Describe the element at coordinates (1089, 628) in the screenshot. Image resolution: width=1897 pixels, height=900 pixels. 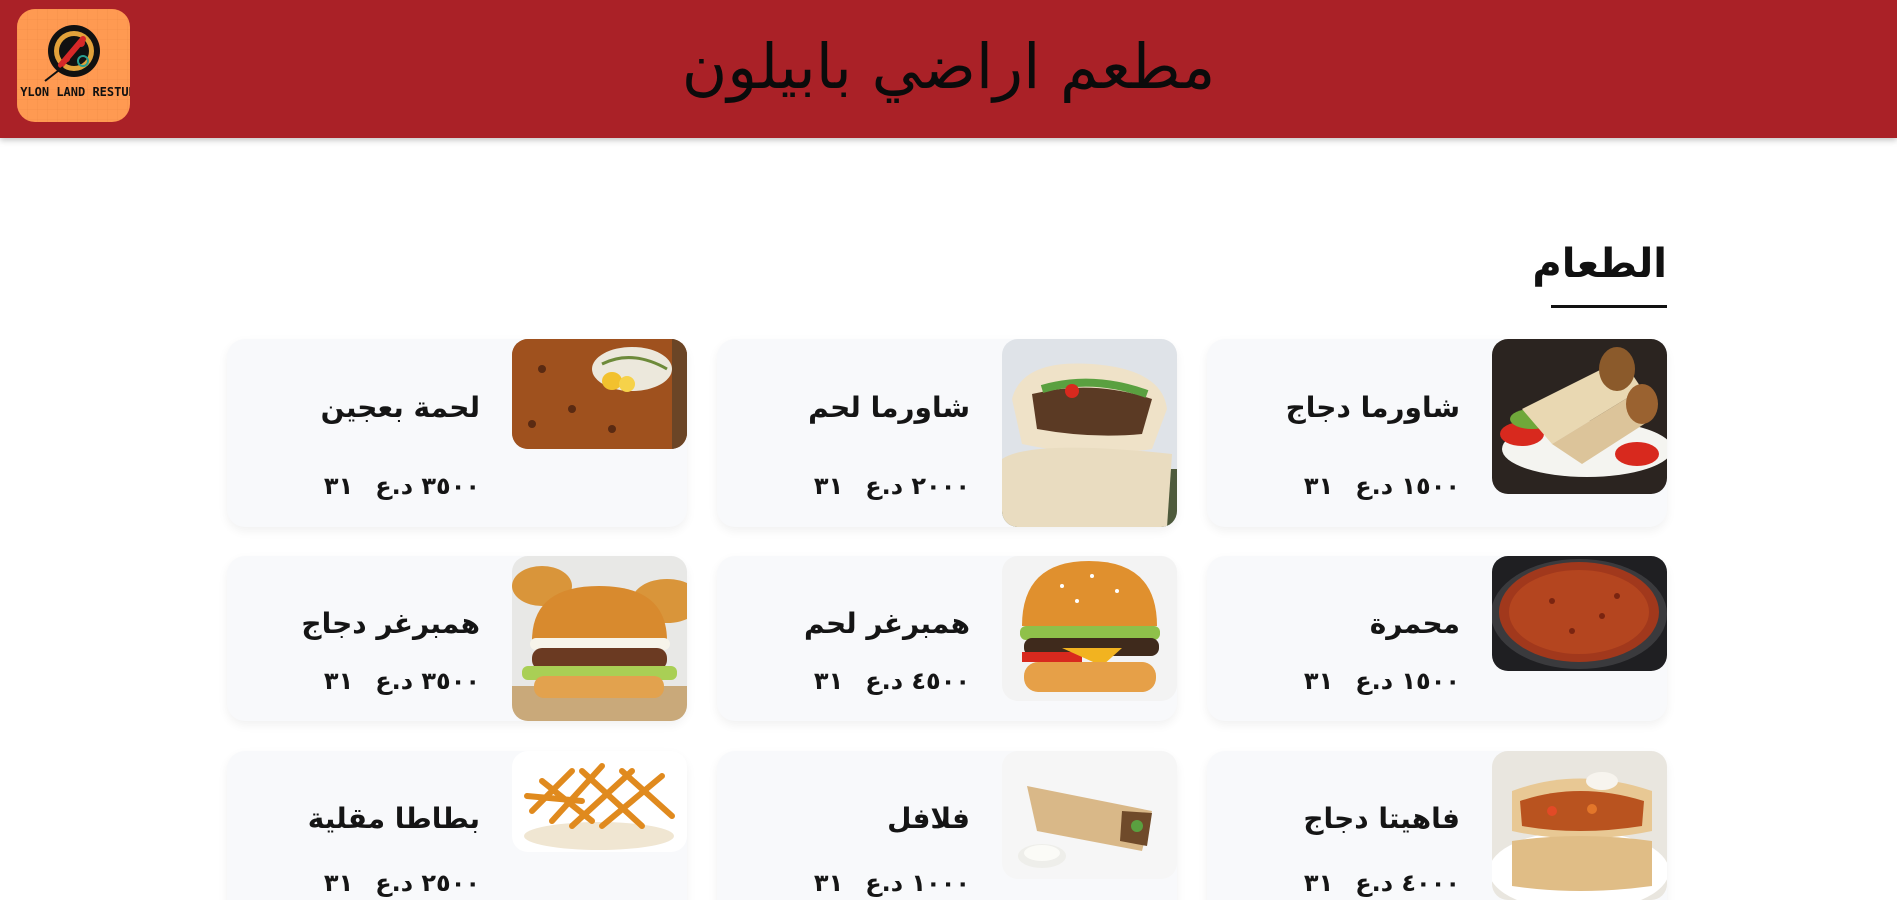
I see `beef-burger-image` at that location.